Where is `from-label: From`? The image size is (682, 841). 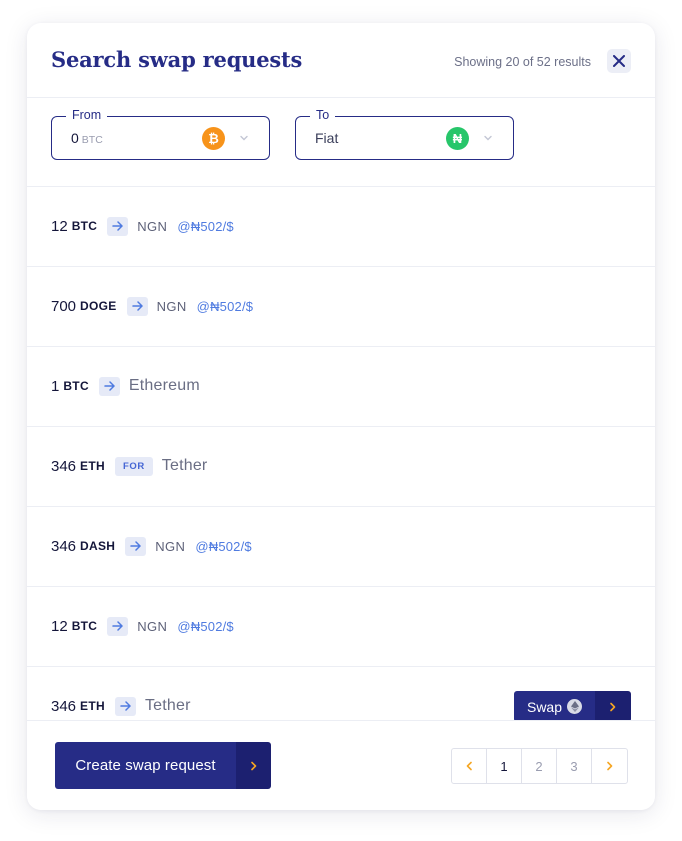
from-label: From is located at coordinates (87, 115).